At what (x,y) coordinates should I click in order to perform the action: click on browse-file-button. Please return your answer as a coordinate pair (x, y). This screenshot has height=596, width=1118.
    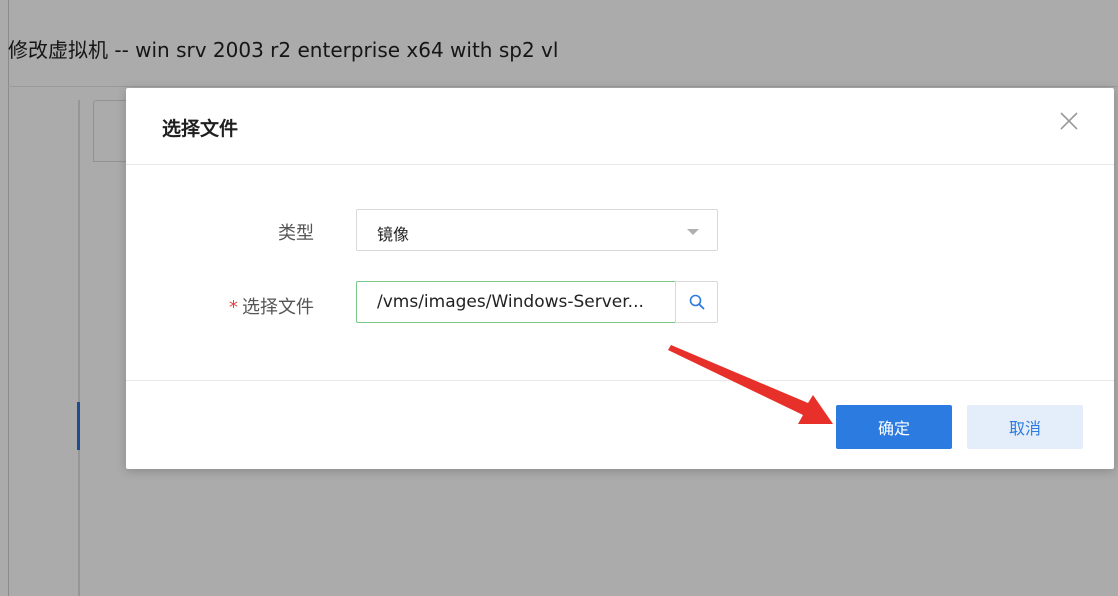
    Looking at the image, I should click on (696, 302).